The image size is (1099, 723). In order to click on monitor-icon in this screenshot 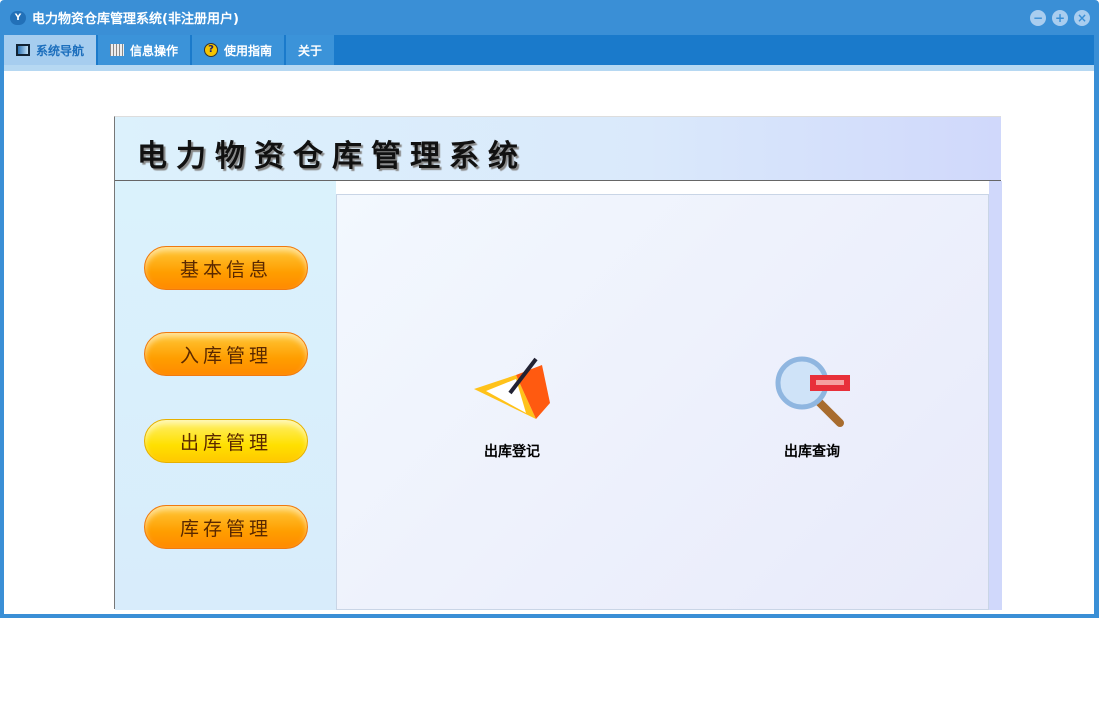, I will do `click(23, 50)`.